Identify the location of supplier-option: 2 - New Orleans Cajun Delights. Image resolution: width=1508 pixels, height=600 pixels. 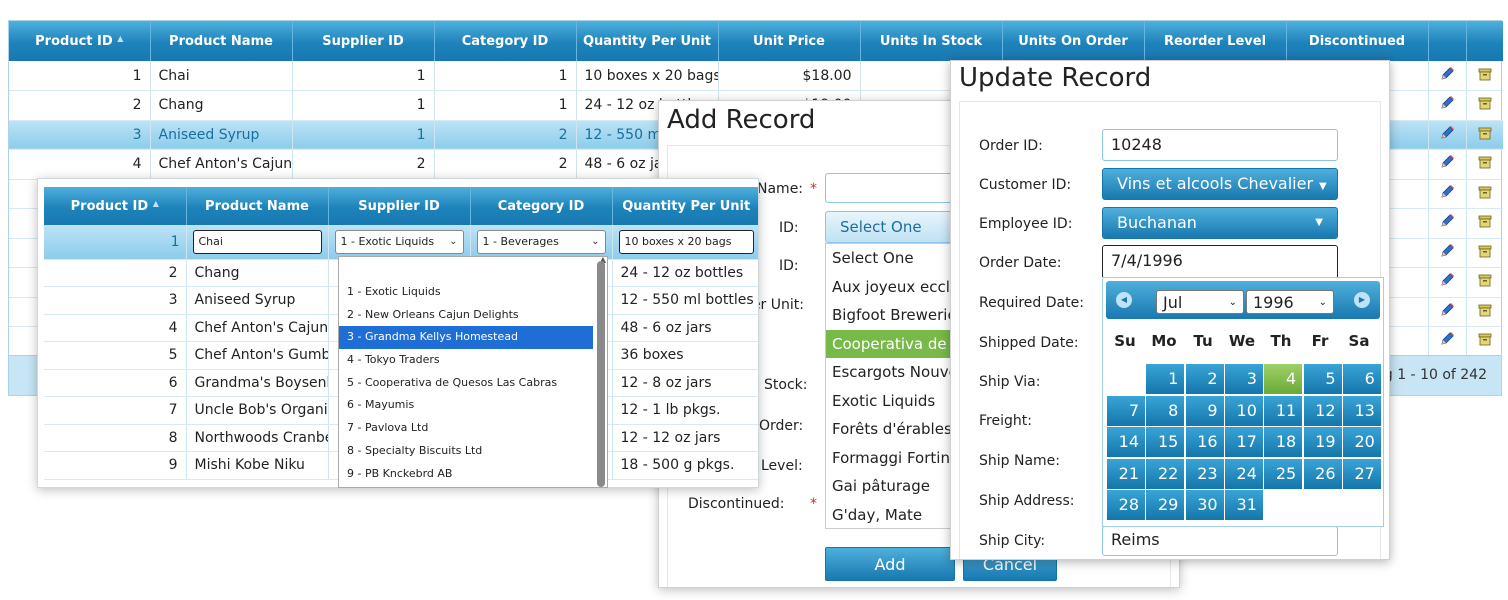
(466, 315).